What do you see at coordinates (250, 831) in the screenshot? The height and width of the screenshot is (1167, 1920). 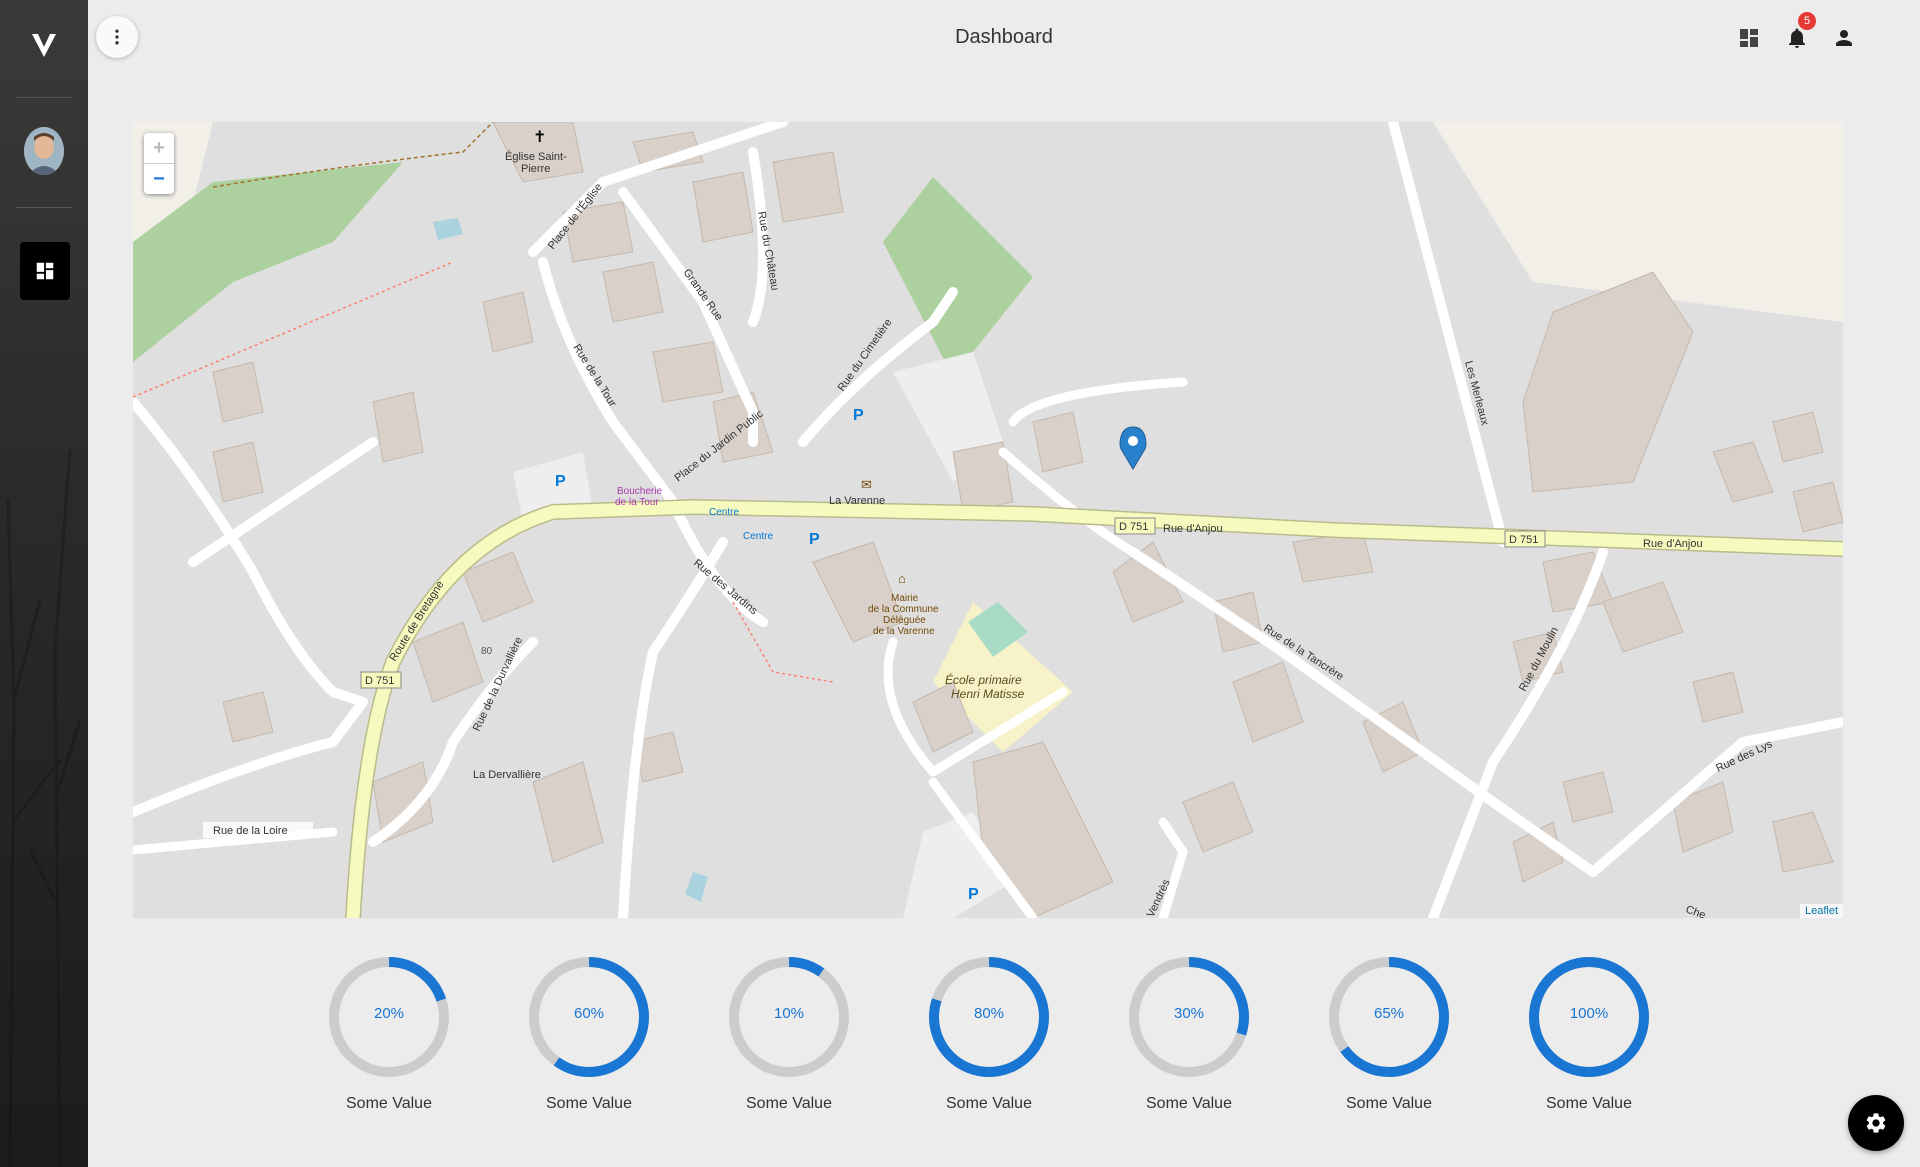 I see `svg-text: Rue de la Loire` at bounding box center [250, 831].